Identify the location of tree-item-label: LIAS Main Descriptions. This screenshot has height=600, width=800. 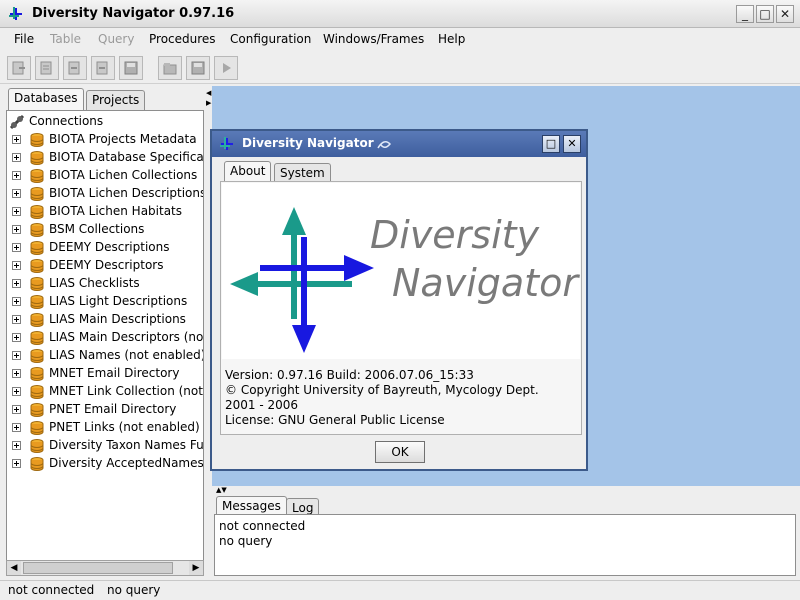
(117, 319).